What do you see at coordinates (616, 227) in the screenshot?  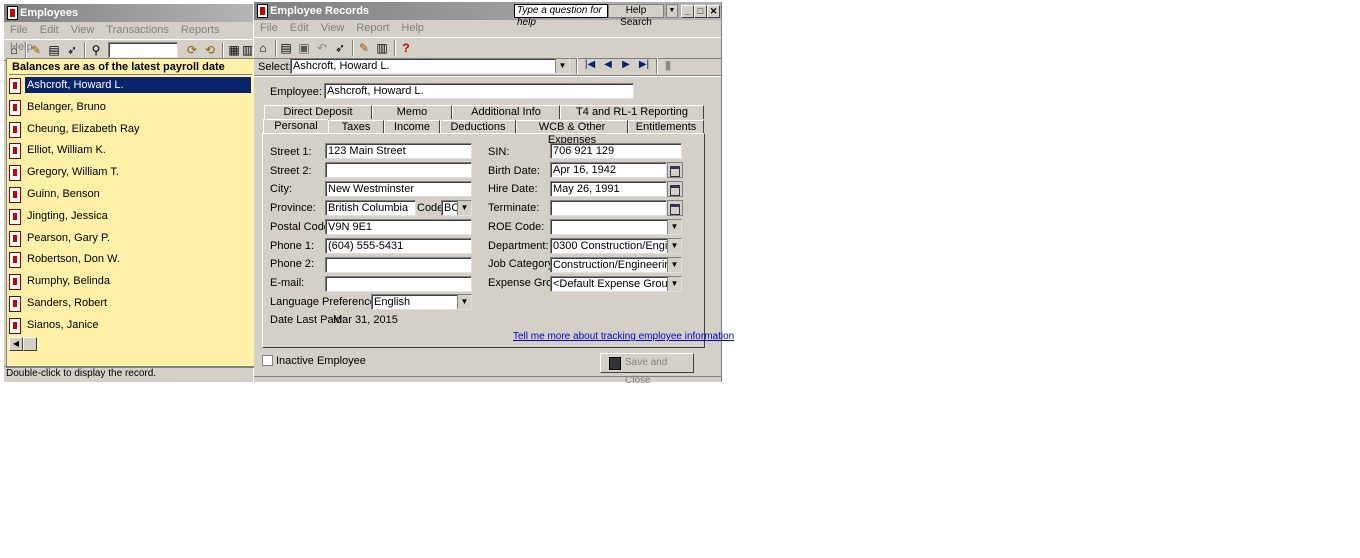 I see `roe-code-dropdown: ▼` at bounding box center [616, 227].